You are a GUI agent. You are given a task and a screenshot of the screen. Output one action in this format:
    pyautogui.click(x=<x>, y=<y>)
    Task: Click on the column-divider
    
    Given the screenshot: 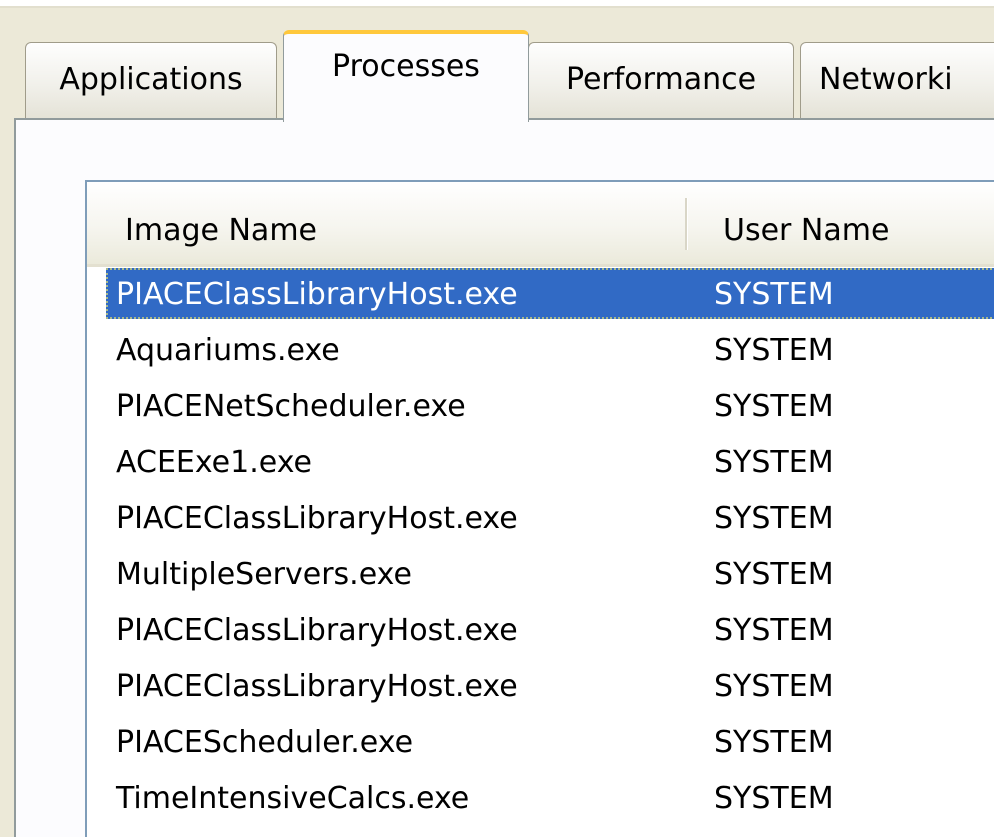 What is the action you would take?
    pyautogui.click(x=686, y=224)
    